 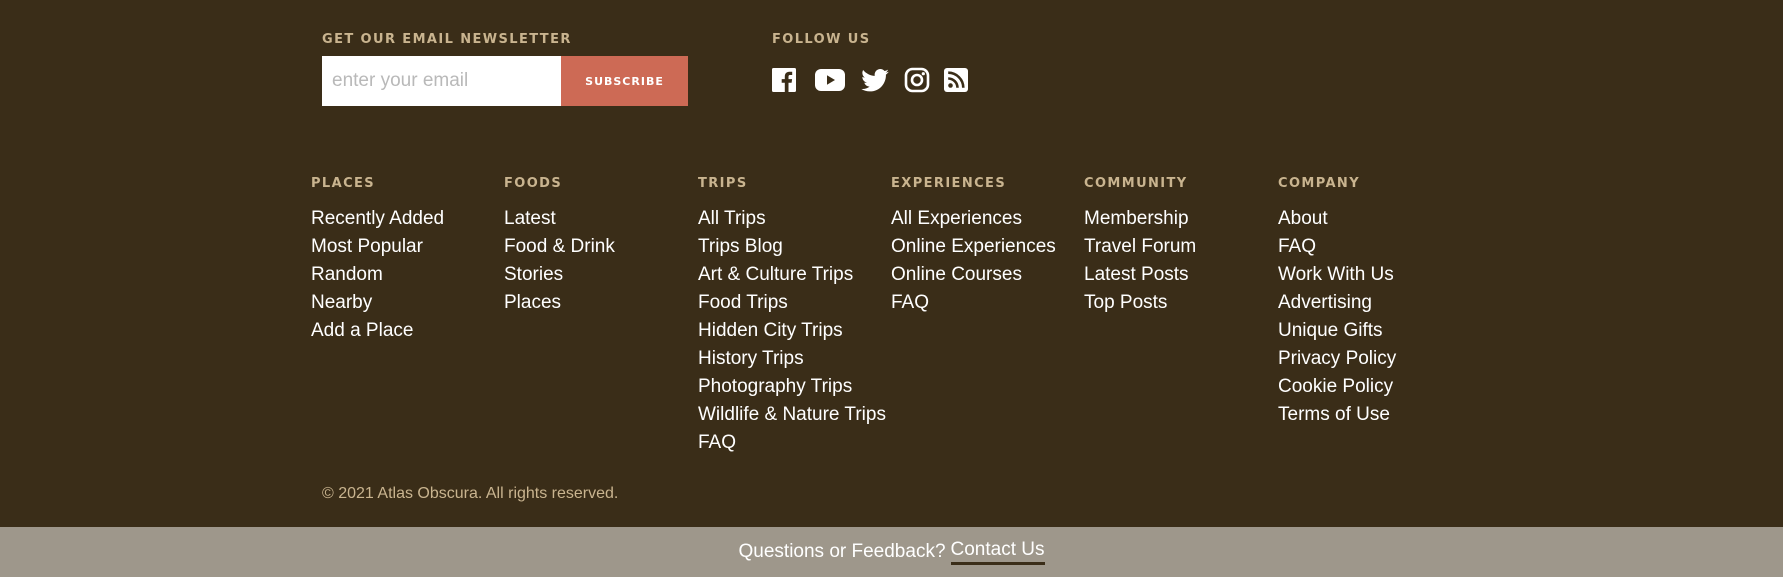 I want to click on footer-link: Food Trips, so click(x=793, y=303).